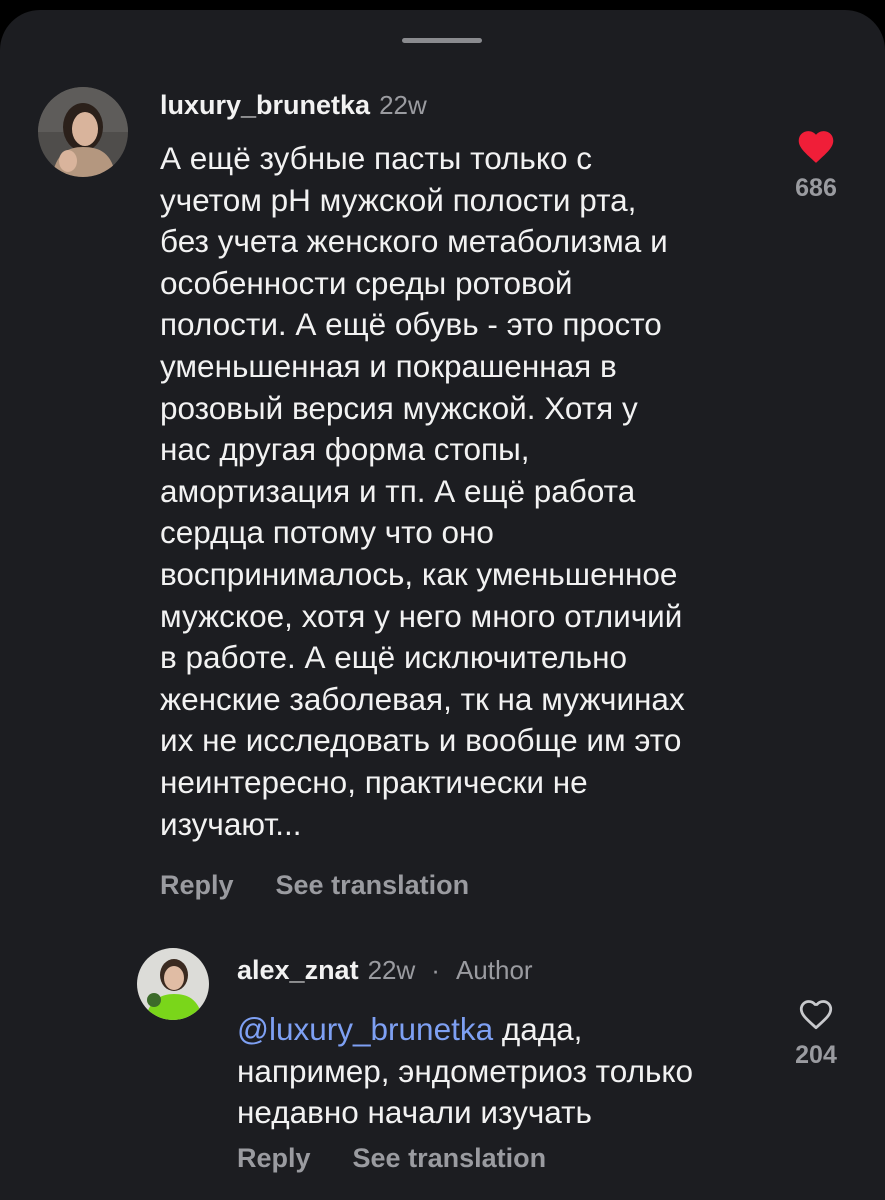 This screenshot has width=885, height=1200. What do you see at coordinates (388, 365) in the screenshot?
I see `comment-line: уменьшенная и покрашенная в` at bounding box center [388, 365].